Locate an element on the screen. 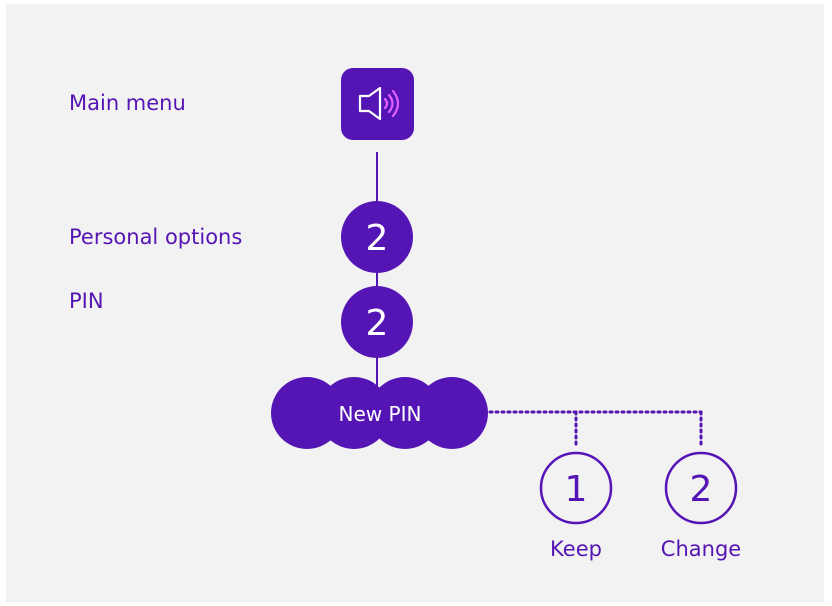  new-pin-label: New PIN is located at coordinates (380, 414).